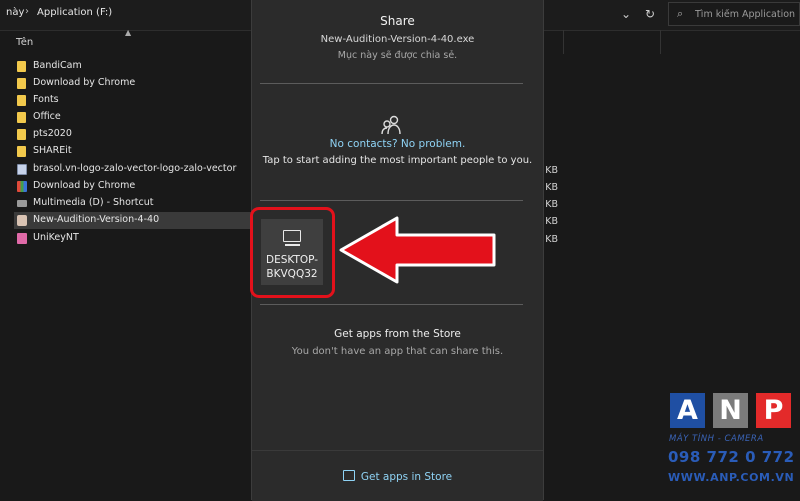 Image resolution: width=800 pixels, height=501 pixels. I want to click on file-name: UniKeyNT, so click(56, 237).